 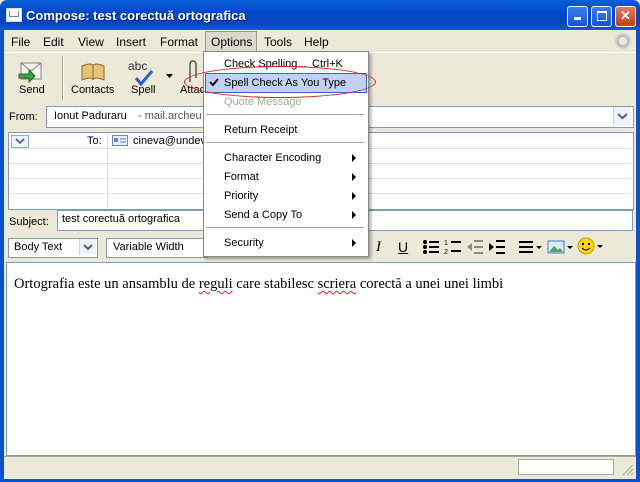 What do you see at coordinates (566, 467) in the screenshot?
I see `status-progress-panel` at bounding box center [566, 467].